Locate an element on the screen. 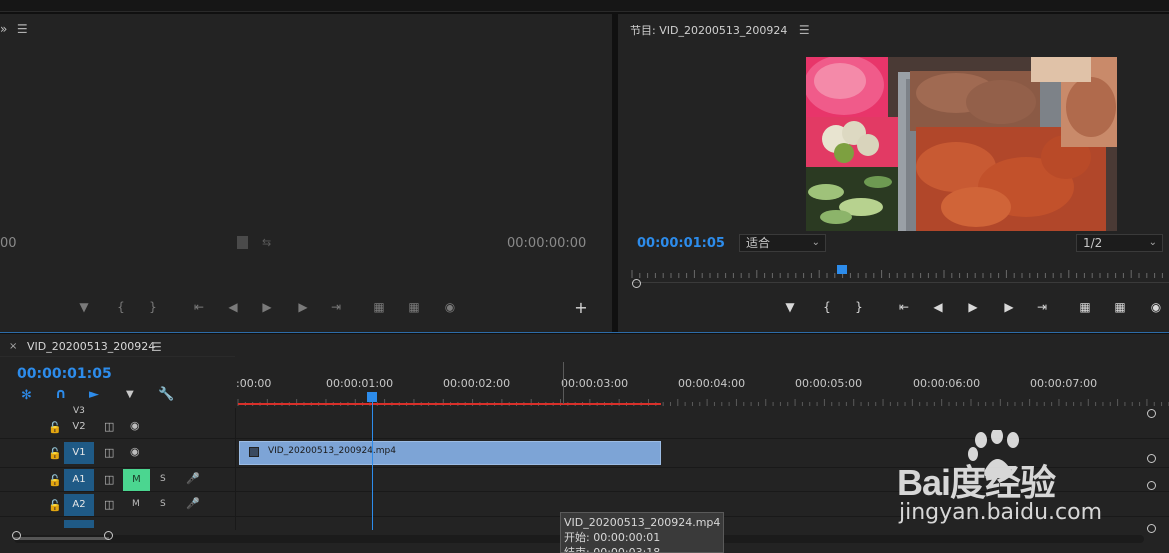 The height and width of the screenshot is (553, 1169). horizontal-scroll-left-handle is located at coordinates (16, 535).